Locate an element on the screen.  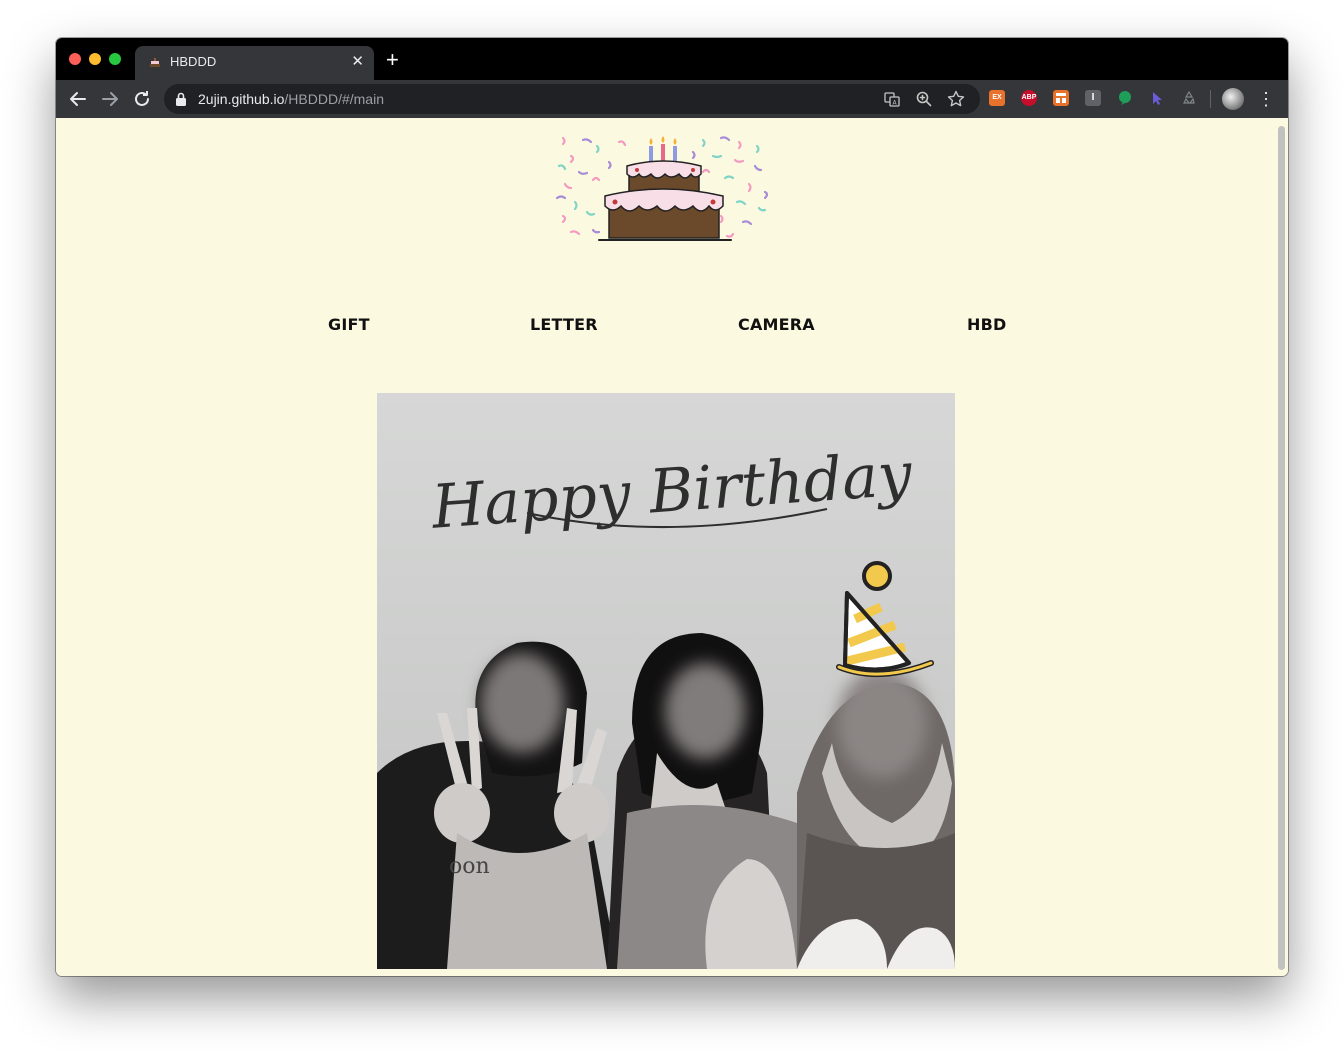
back-icon is located at coordinates (78, 99).